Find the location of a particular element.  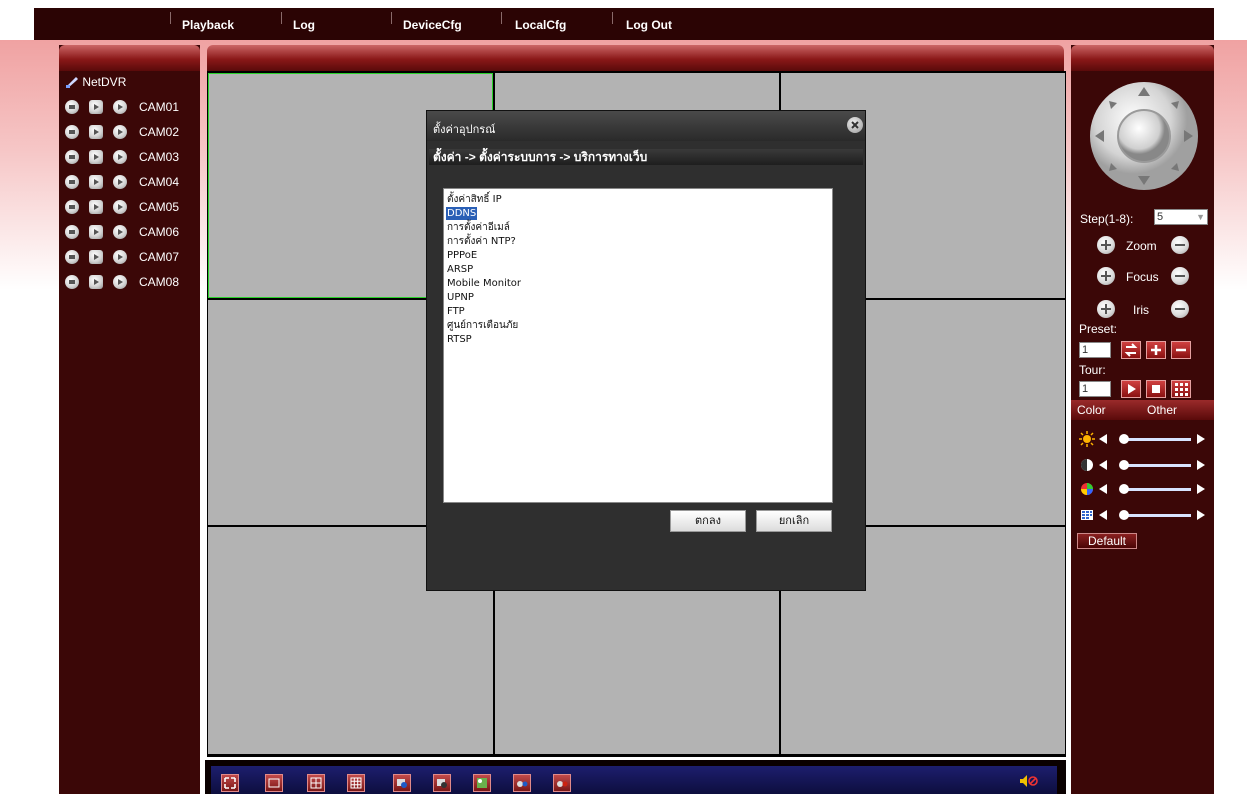

preset-input: 1 is located at coordinates (1095, 350).